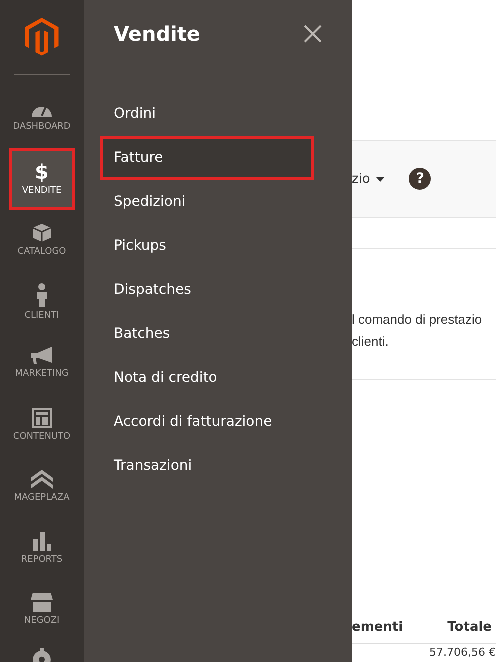  What do you see at coordinates (42, 117) in the screenshot?
I see `sidebar-item: DASHBOARD` at bounding box center [42, 117].